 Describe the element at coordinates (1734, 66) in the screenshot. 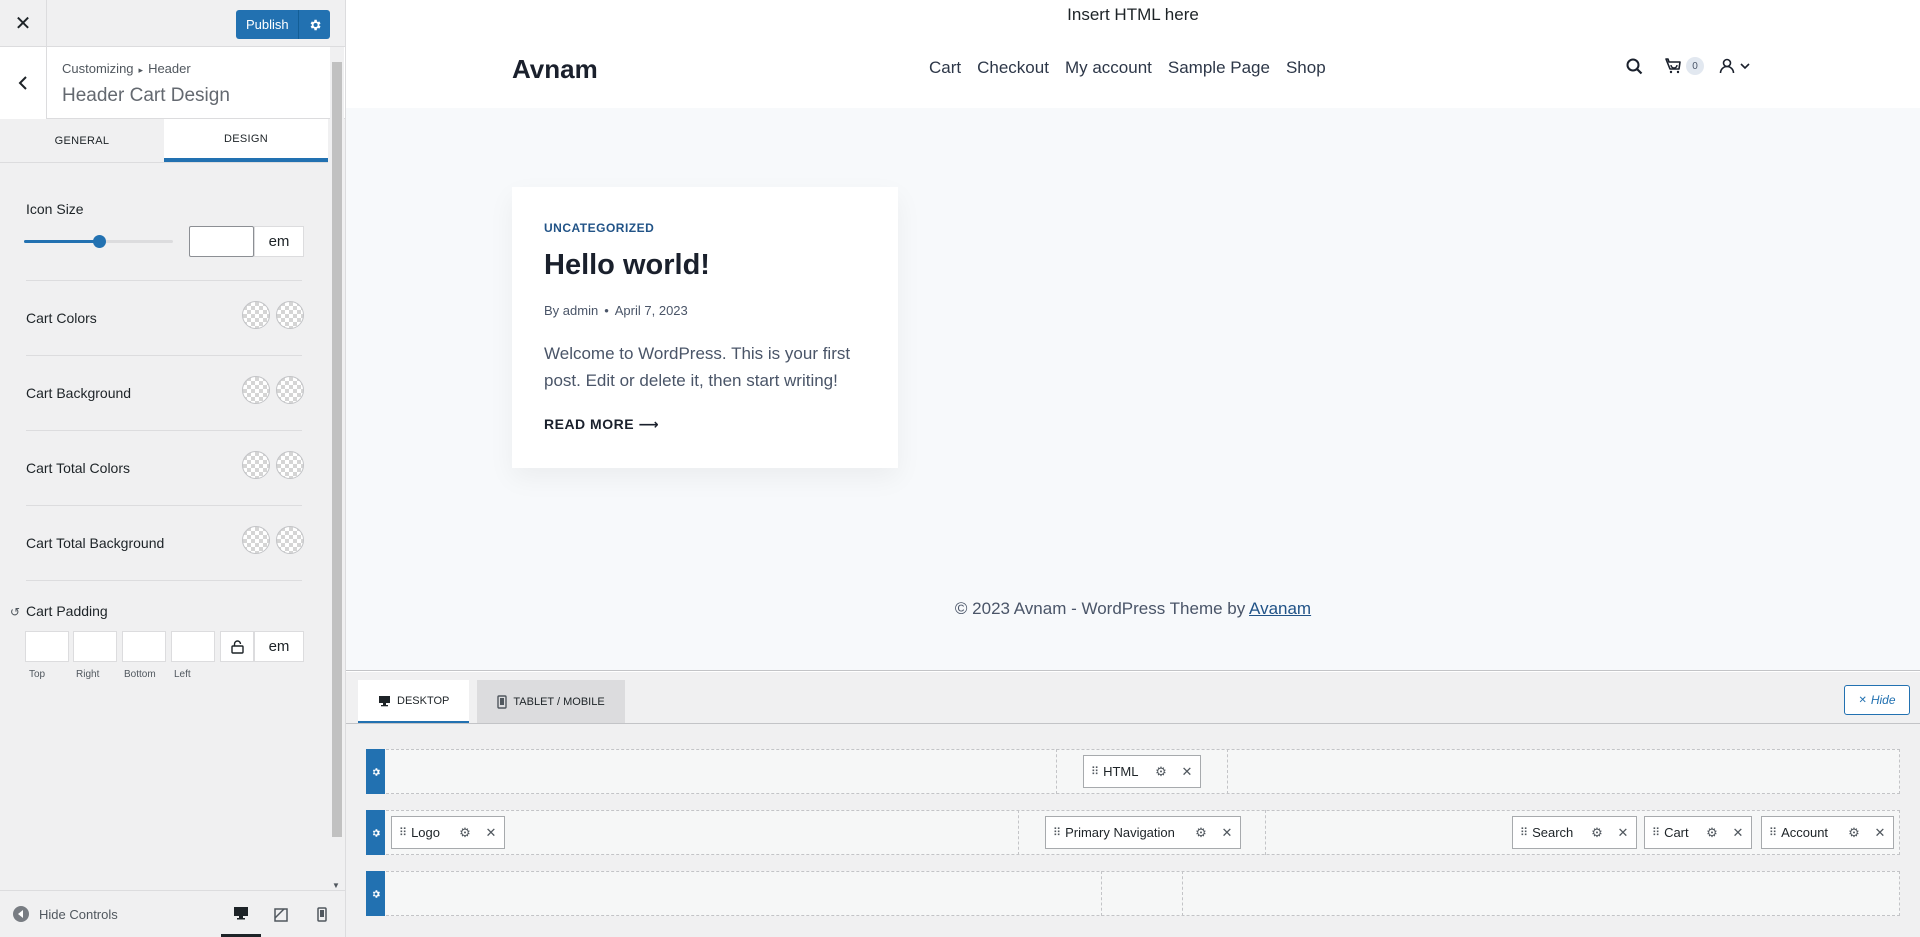

I see `header-account` at that location.